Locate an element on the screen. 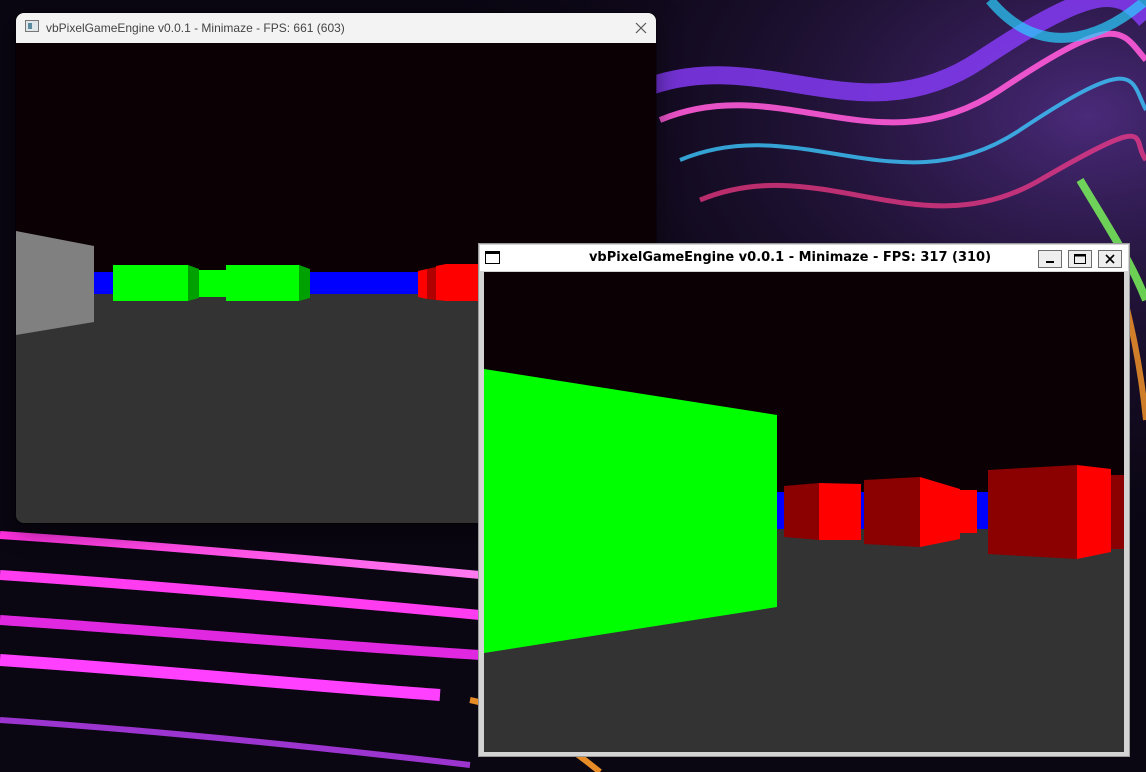 This screenshot has width=1146, height=772. maximize-icon is located at coordinates (1080, 259).